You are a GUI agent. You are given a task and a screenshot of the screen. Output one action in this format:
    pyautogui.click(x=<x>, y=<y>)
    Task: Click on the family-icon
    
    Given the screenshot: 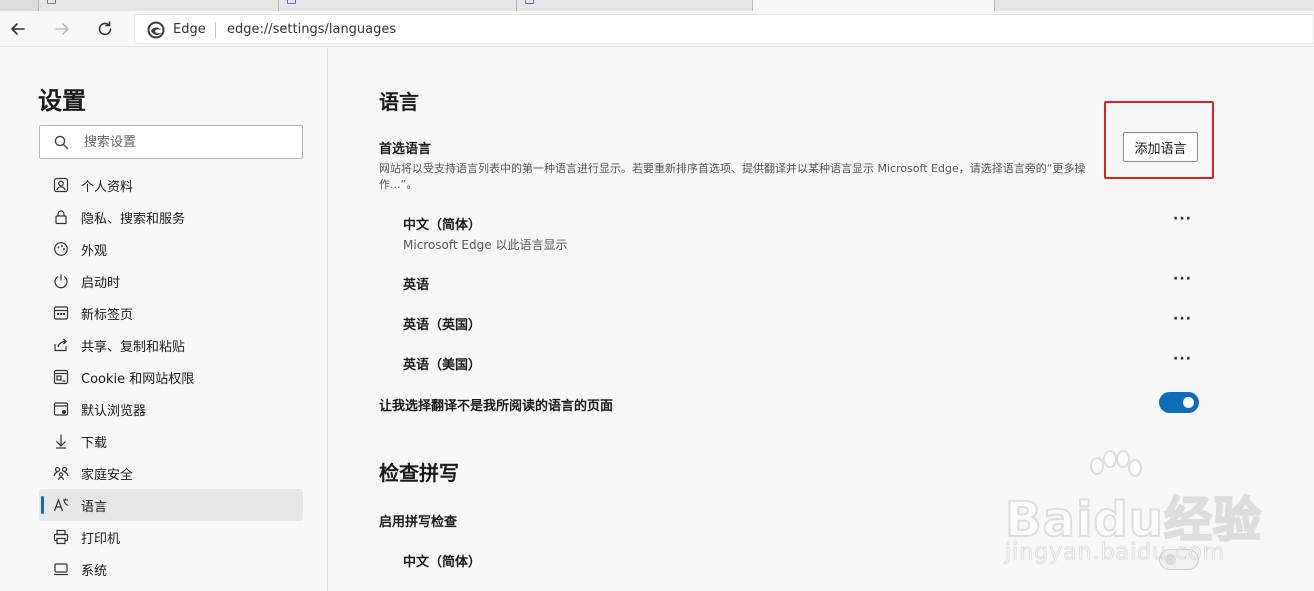 What is the action you would take?
    pyautogui.click(x=61, y=473)
    